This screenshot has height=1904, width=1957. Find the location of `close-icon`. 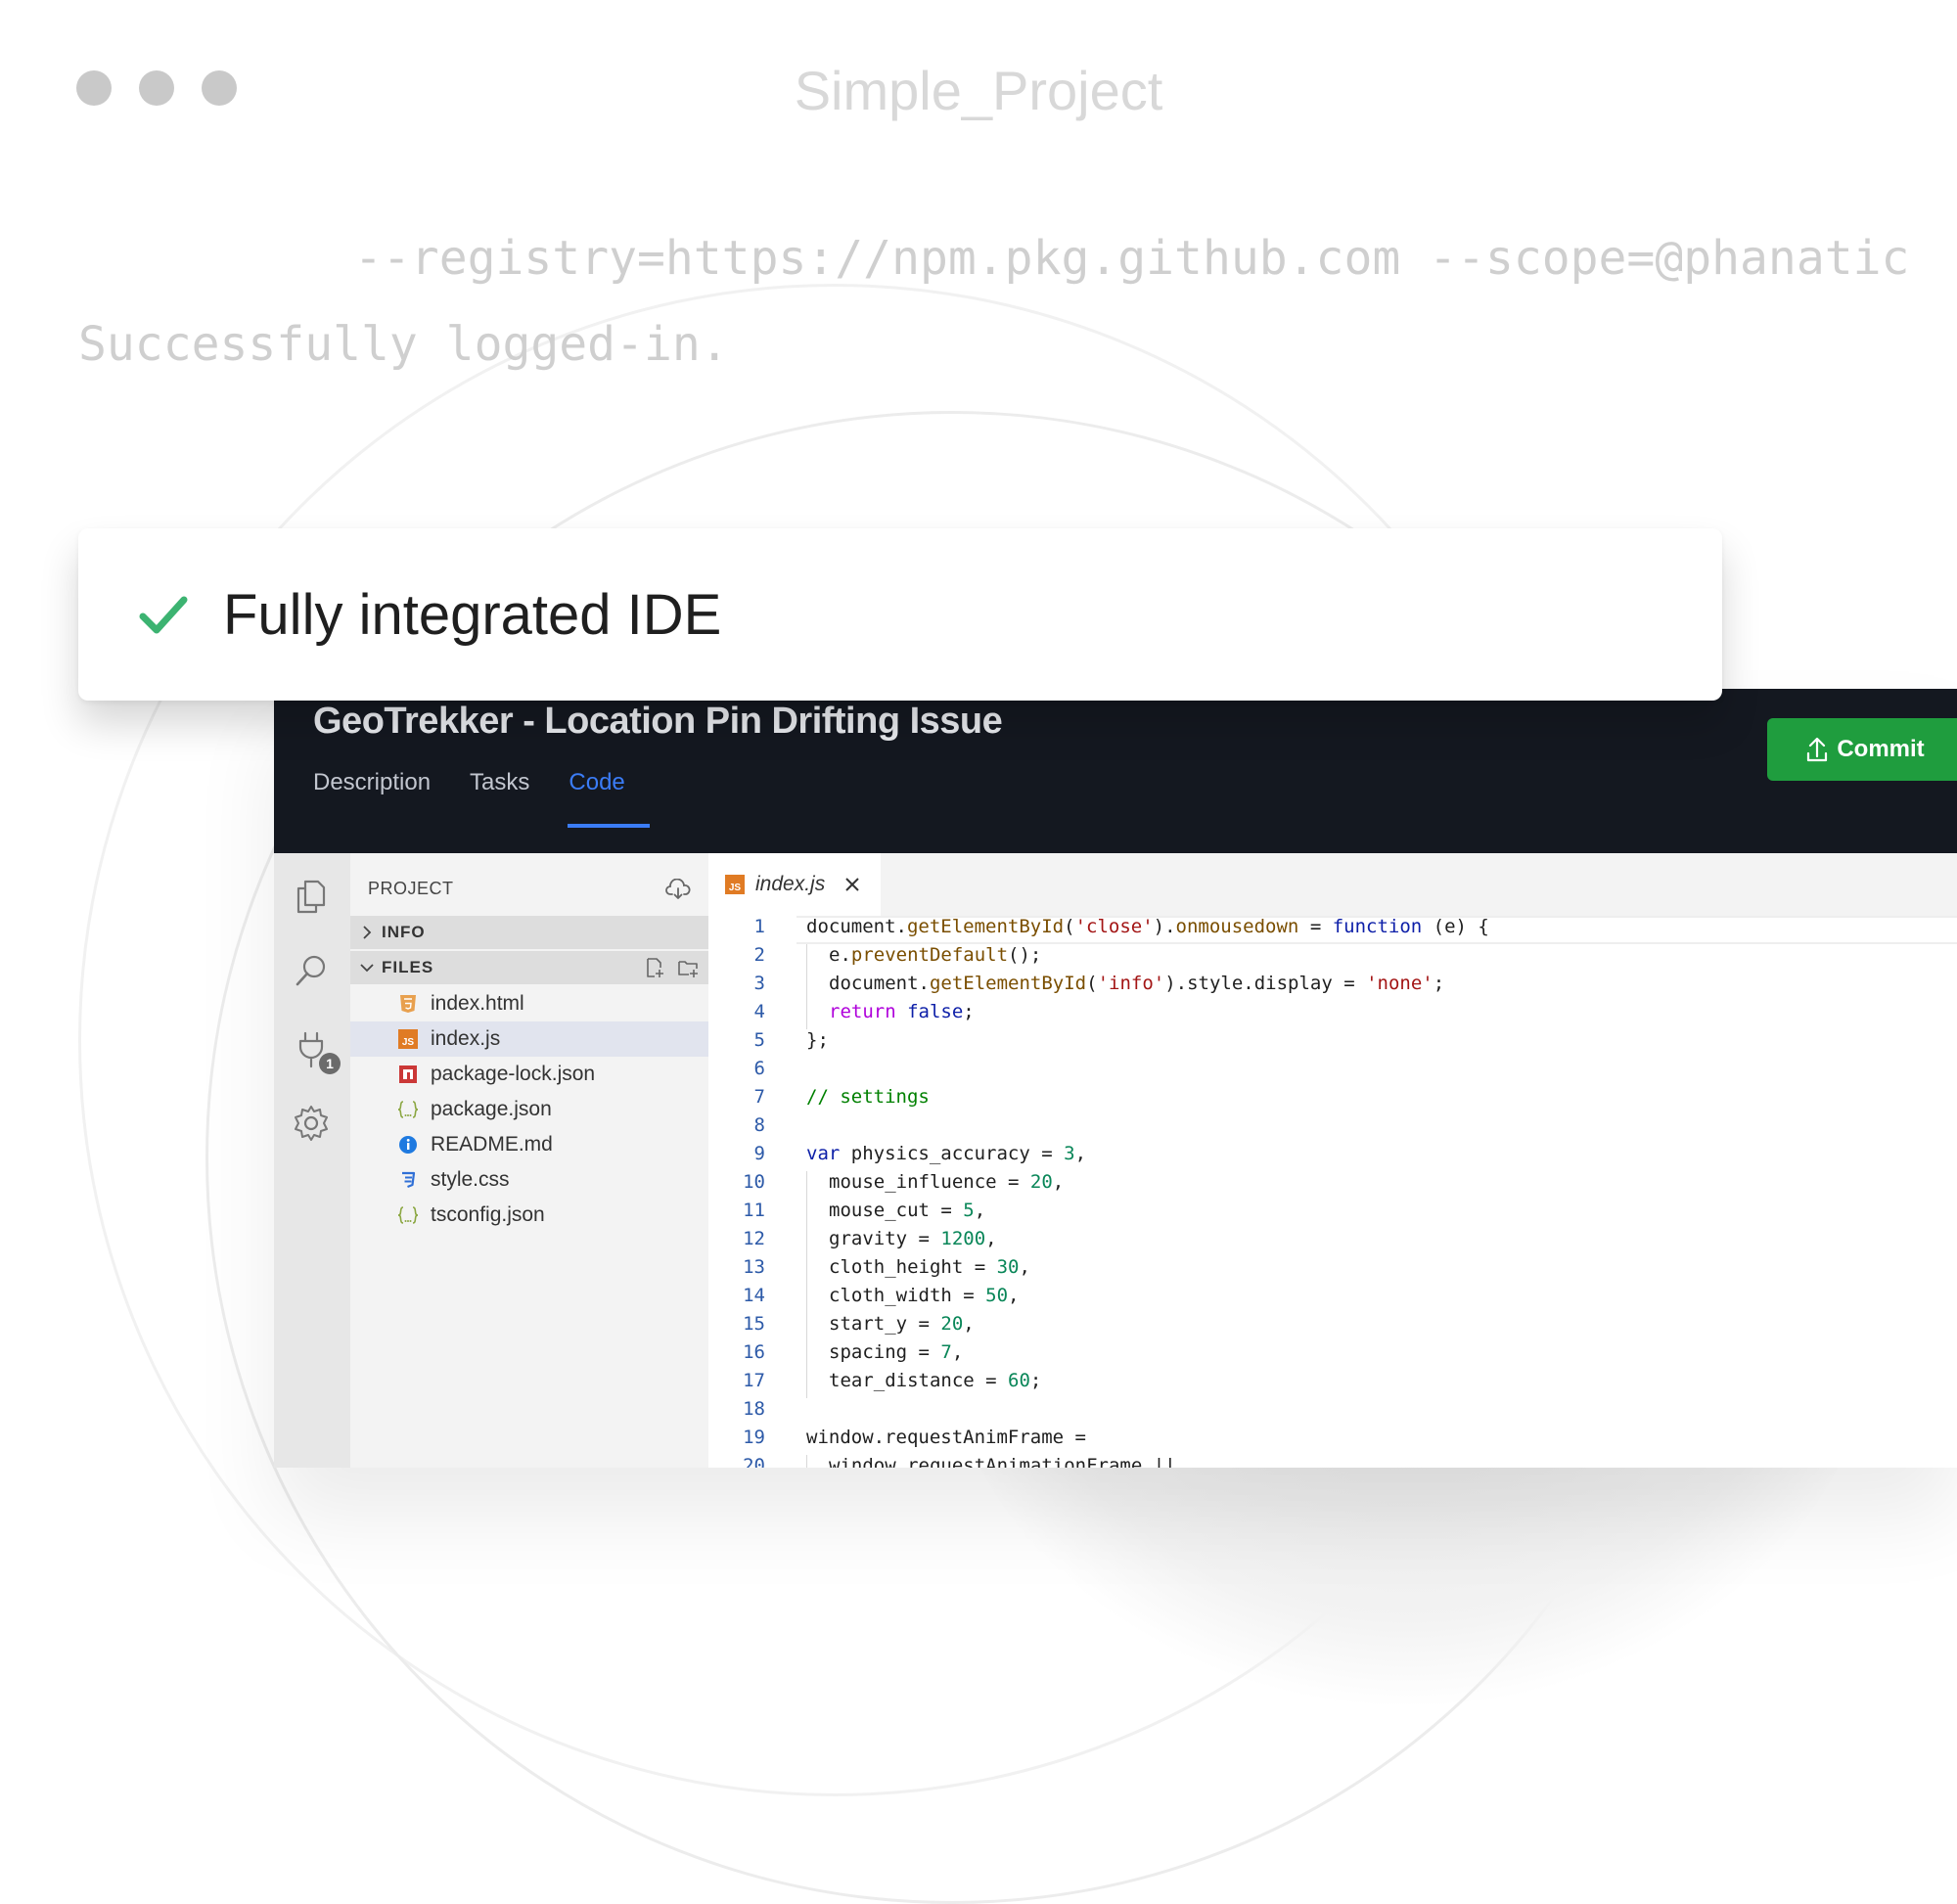

close-icon is located at coordinates (852, 884).